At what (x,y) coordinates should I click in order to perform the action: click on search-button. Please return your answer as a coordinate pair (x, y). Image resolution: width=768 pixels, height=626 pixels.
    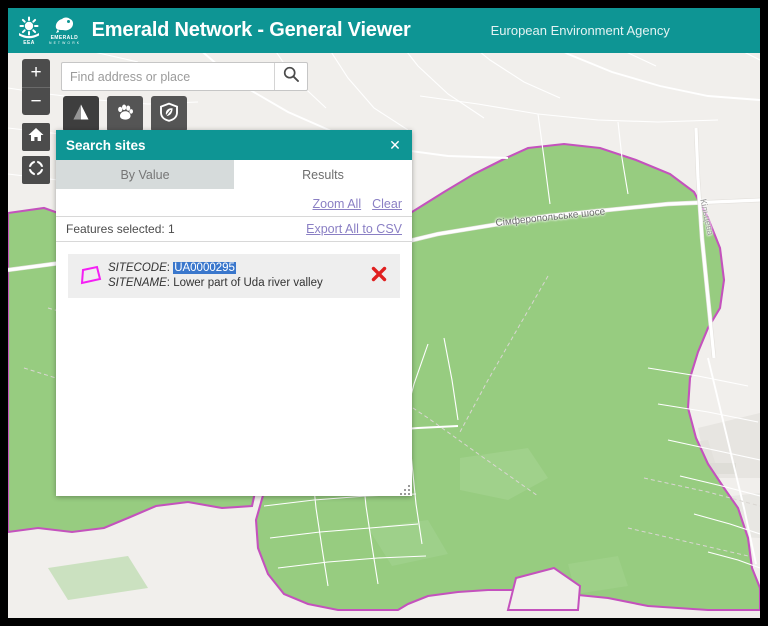
    Looking at the image, I should click on (290, 76).